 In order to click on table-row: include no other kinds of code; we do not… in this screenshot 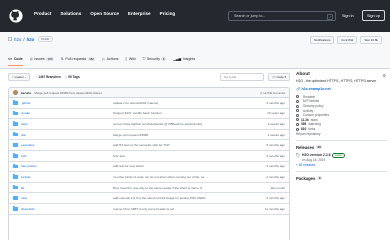, I will do `click(149, 177)`.